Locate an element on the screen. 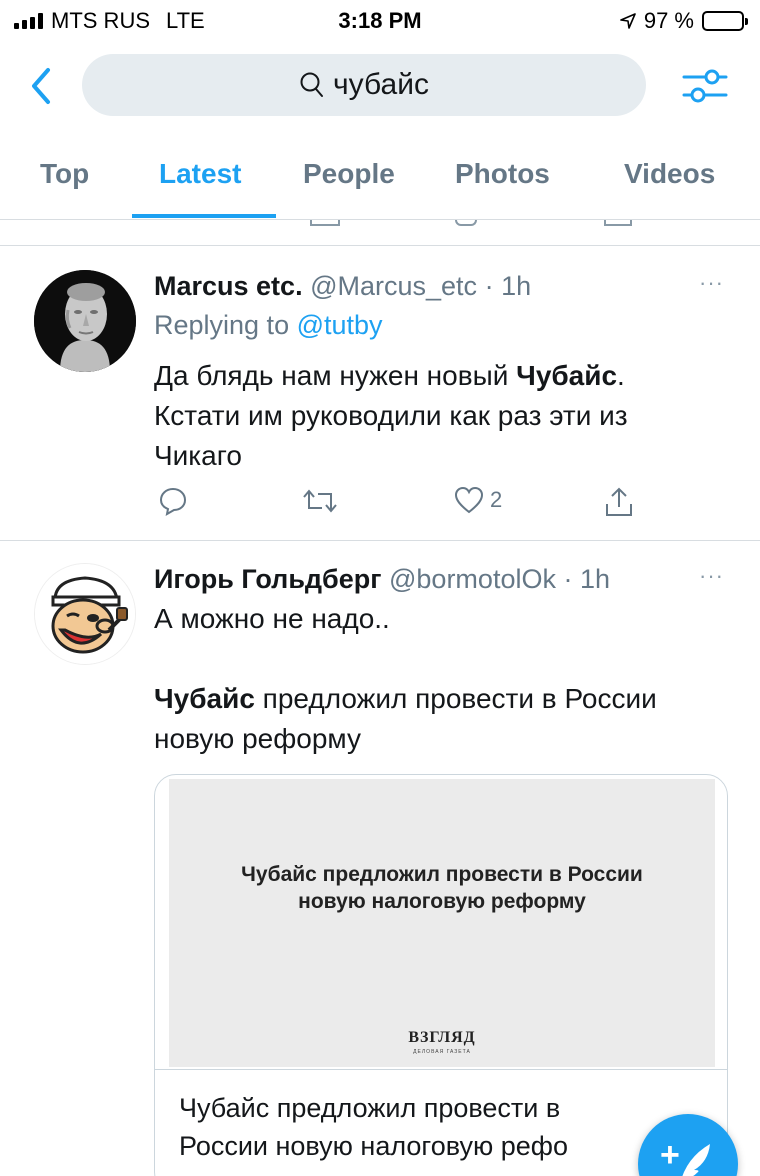 Image resolution: width=760 pixels, height=1176 pixels. tweet-text-line: Чубайс предложил провести в России is located at coordinates (444, 699).